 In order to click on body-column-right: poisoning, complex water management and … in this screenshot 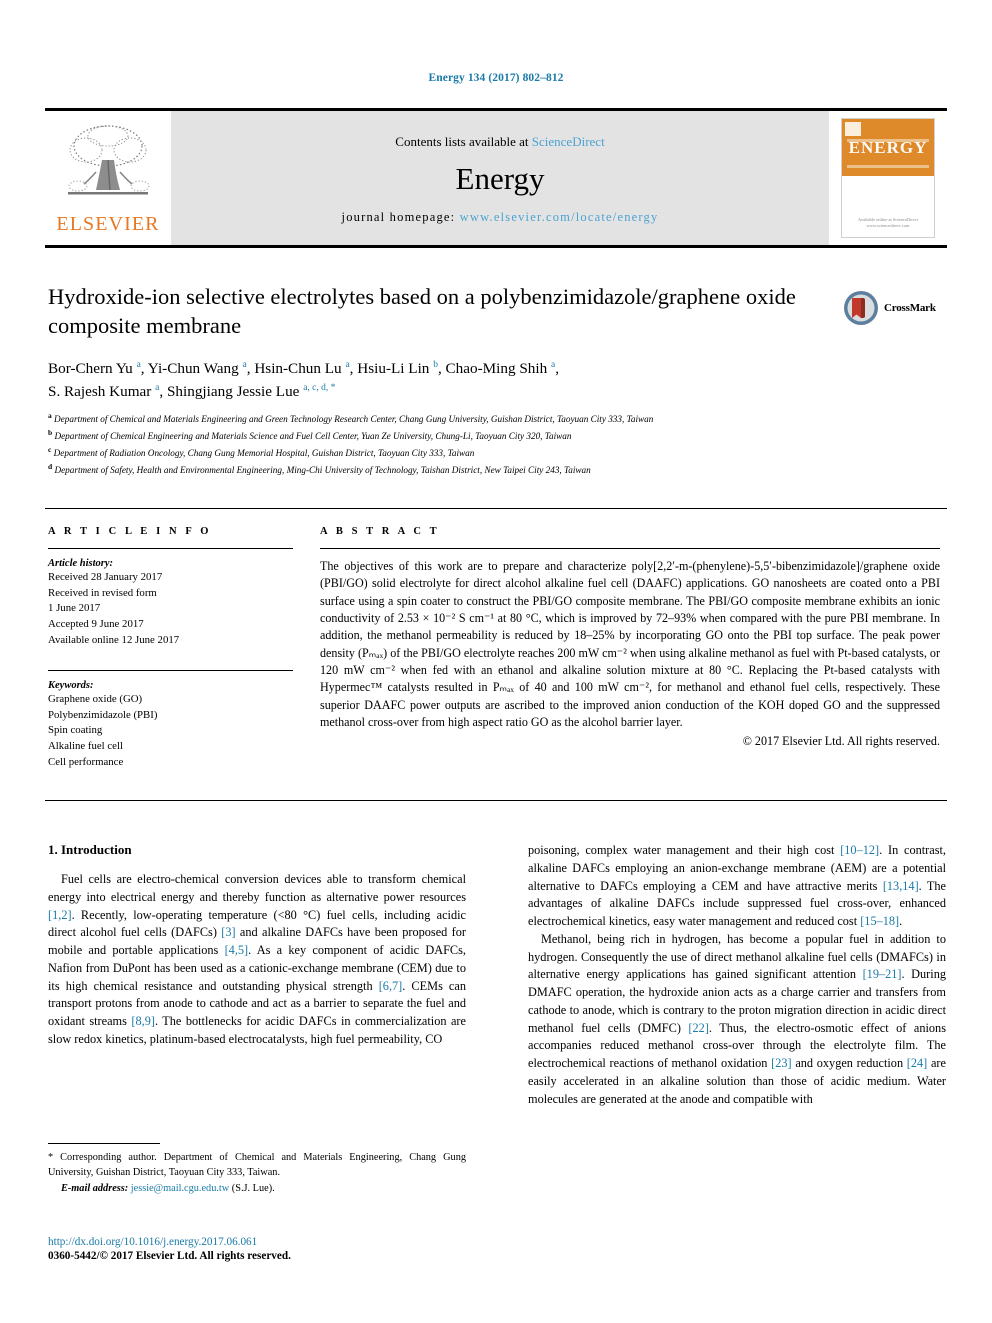, I will do `click(737, 975)`.